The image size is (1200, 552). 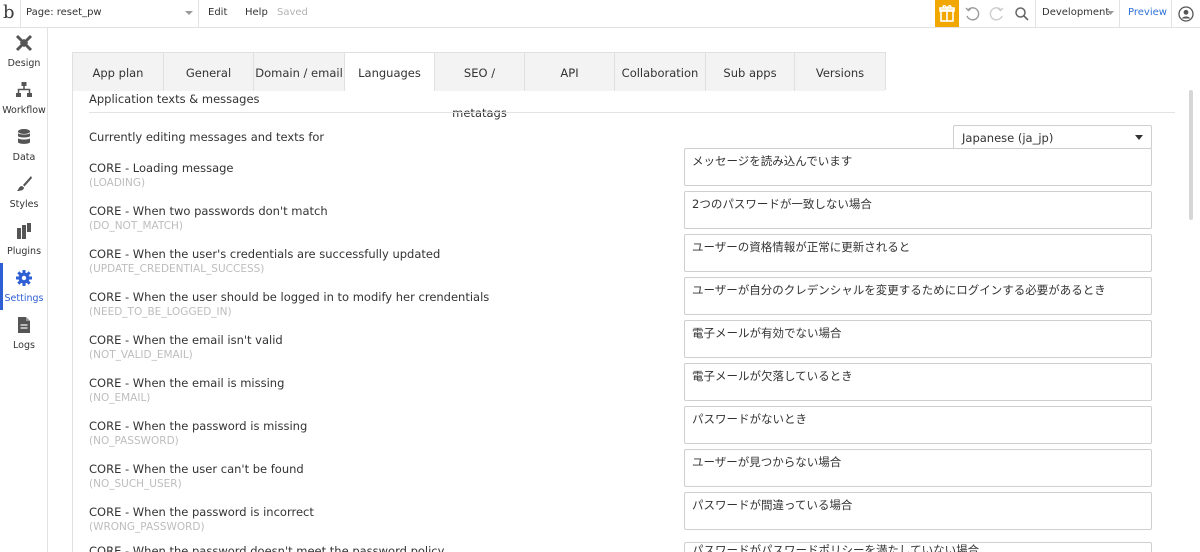 What do you see at coordinates (972, 14) in the screenshot?
I see `undo-icon` at bounding box center [972, 14].